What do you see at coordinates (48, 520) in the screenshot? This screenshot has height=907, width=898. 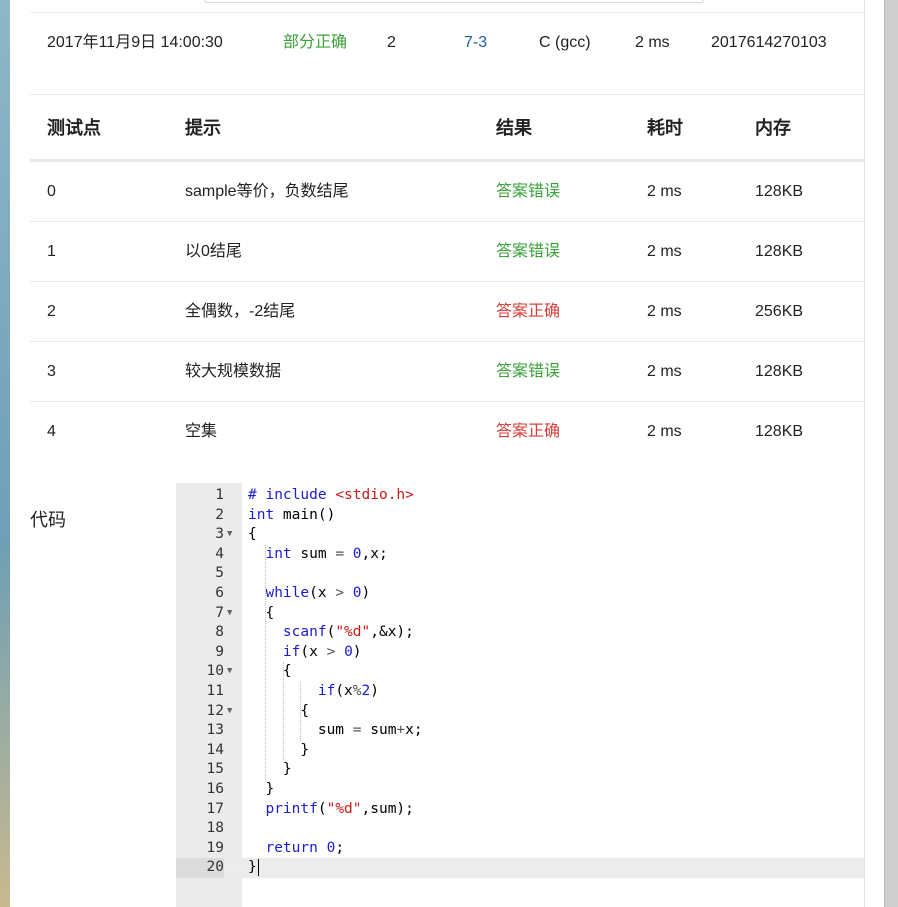 I see `code-label: 代码` at bounding box center [48, 520].